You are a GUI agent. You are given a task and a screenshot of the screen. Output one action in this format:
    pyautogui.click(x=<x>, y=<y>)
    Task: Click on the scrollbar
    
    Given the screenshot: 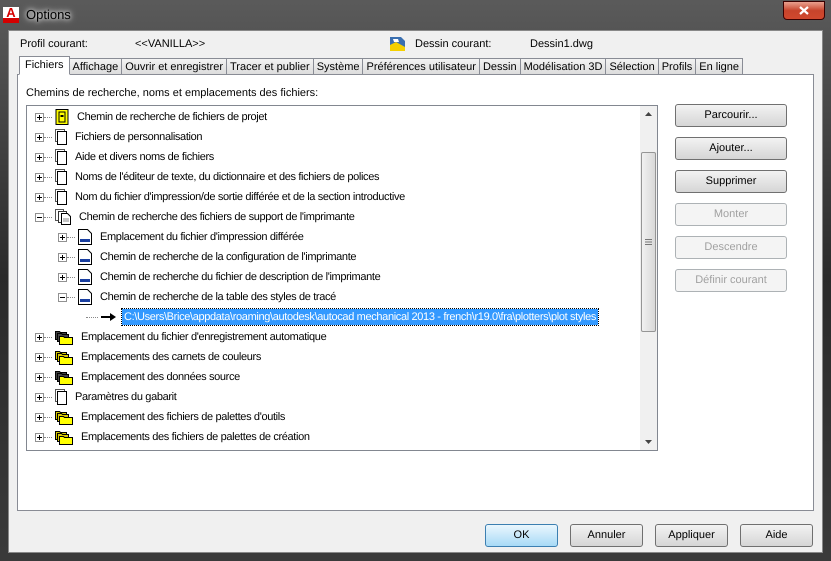 What is the action you would take?
    pyautogui.click(x=648, y=278)
    